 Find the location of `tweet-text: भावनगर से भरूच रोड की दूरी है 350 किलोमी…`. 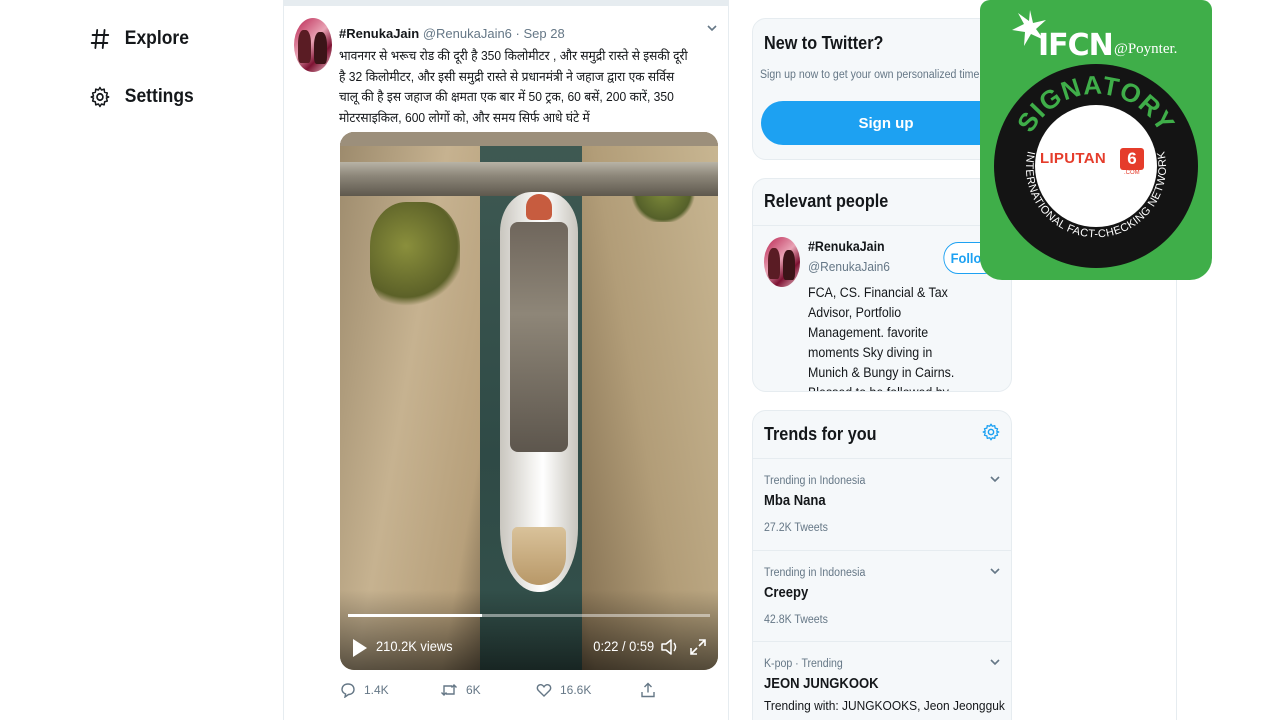

tweet-text: भावनगर से भरूच रोड की दूरी है 350 किलोमी… is located at coordinates (513, 86).